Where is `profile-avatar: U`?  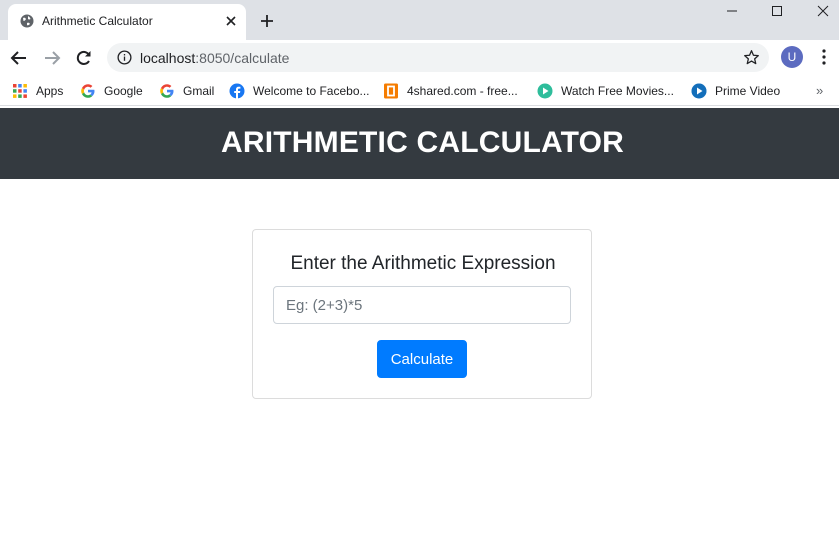 profile-avatar: U is located at coordinates (792, 57).